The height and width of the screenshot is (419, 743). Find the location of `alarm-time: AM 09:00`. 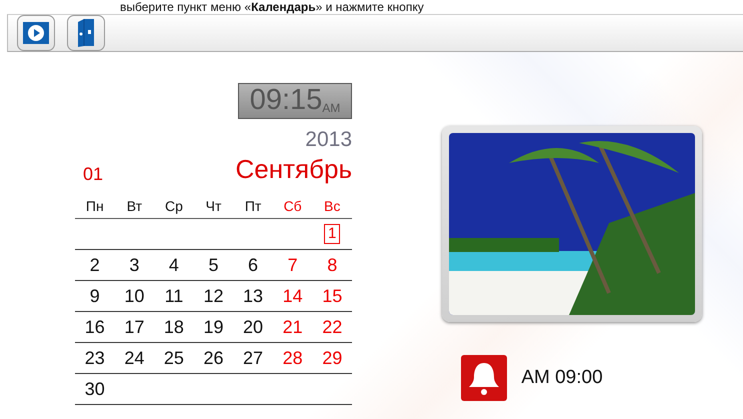

alarm-time: AM 09:00 is located at coordinates (562, 378).